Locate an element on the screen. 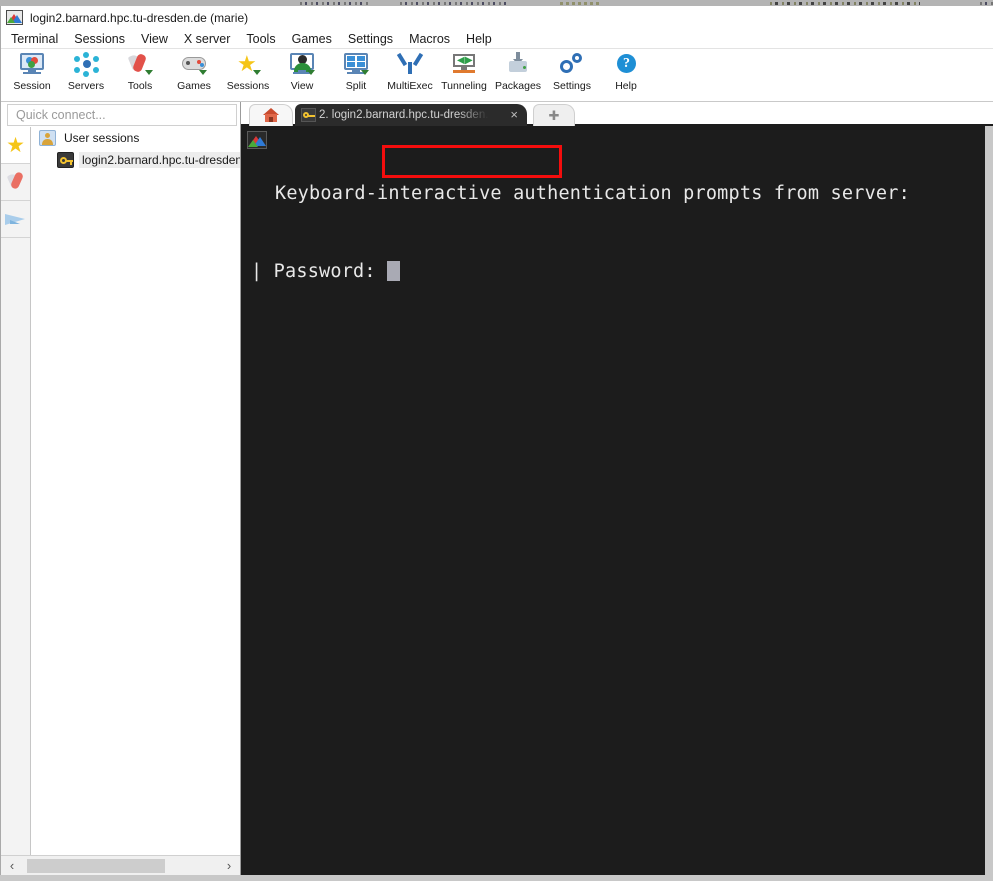  sidebar-rail-favorites: ★ is located at coordinates (15, 145).